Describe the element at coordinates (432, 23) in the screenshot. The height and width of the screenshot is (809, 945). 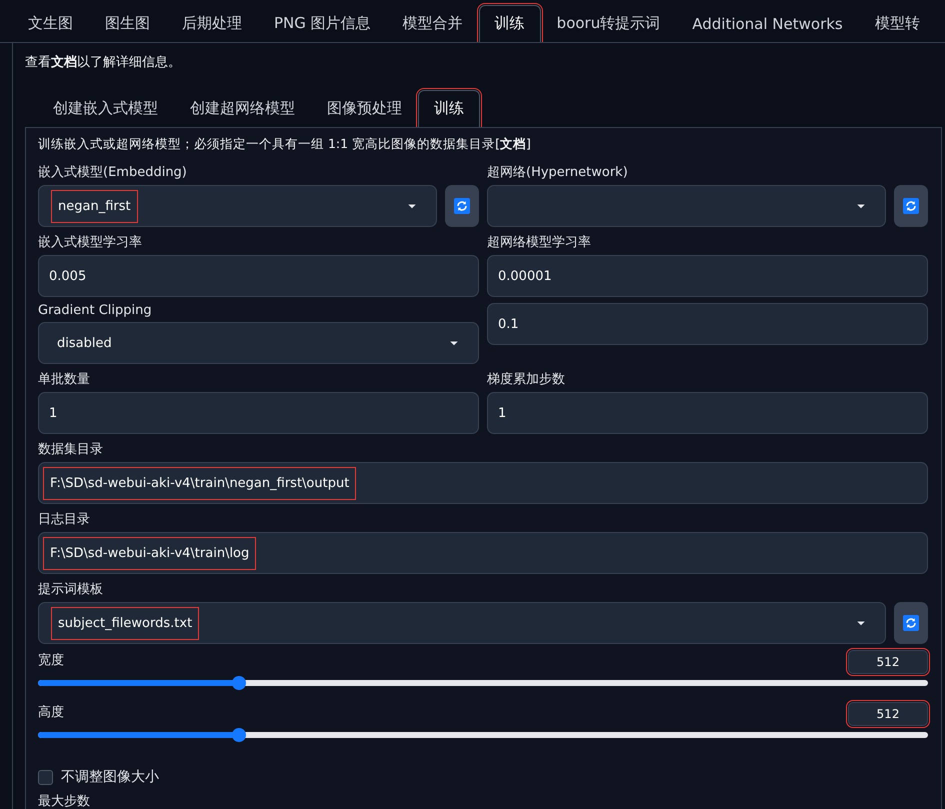
I see `tab: 模型合并` at that location.